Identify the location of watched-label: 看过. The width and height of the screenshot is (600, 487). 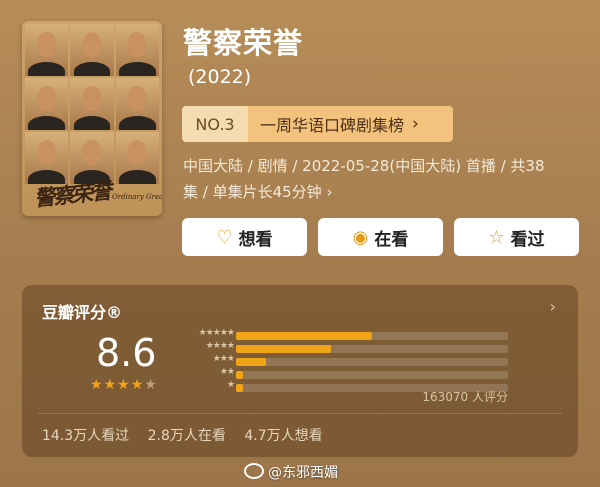
(527, 239).